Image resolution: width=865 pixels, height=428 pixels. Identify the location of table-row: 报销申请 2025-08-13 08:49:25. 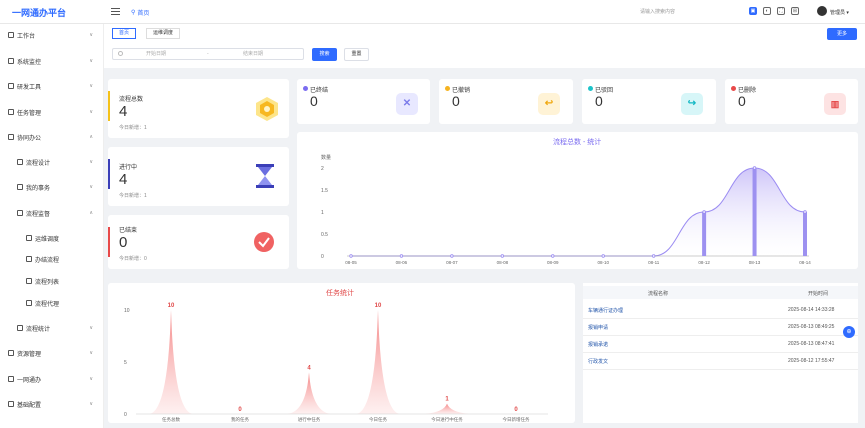
(720, 328).